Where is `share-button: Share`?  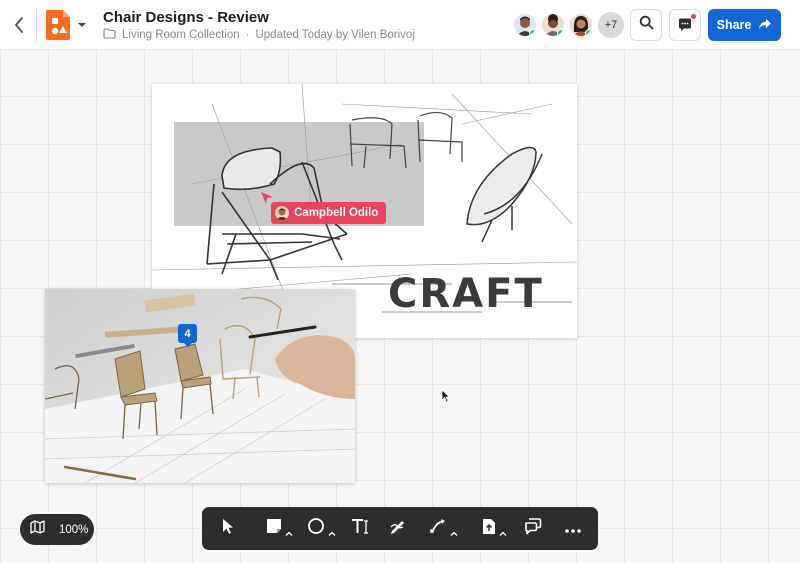
share-button: Share is located at coordinates (744, 25).